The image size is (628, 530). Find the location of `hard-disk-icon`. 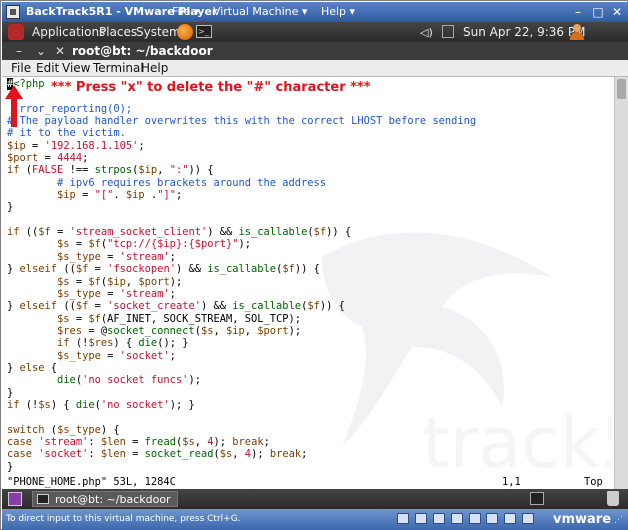

hard-disk-icon is located at coordinates (403, 518).